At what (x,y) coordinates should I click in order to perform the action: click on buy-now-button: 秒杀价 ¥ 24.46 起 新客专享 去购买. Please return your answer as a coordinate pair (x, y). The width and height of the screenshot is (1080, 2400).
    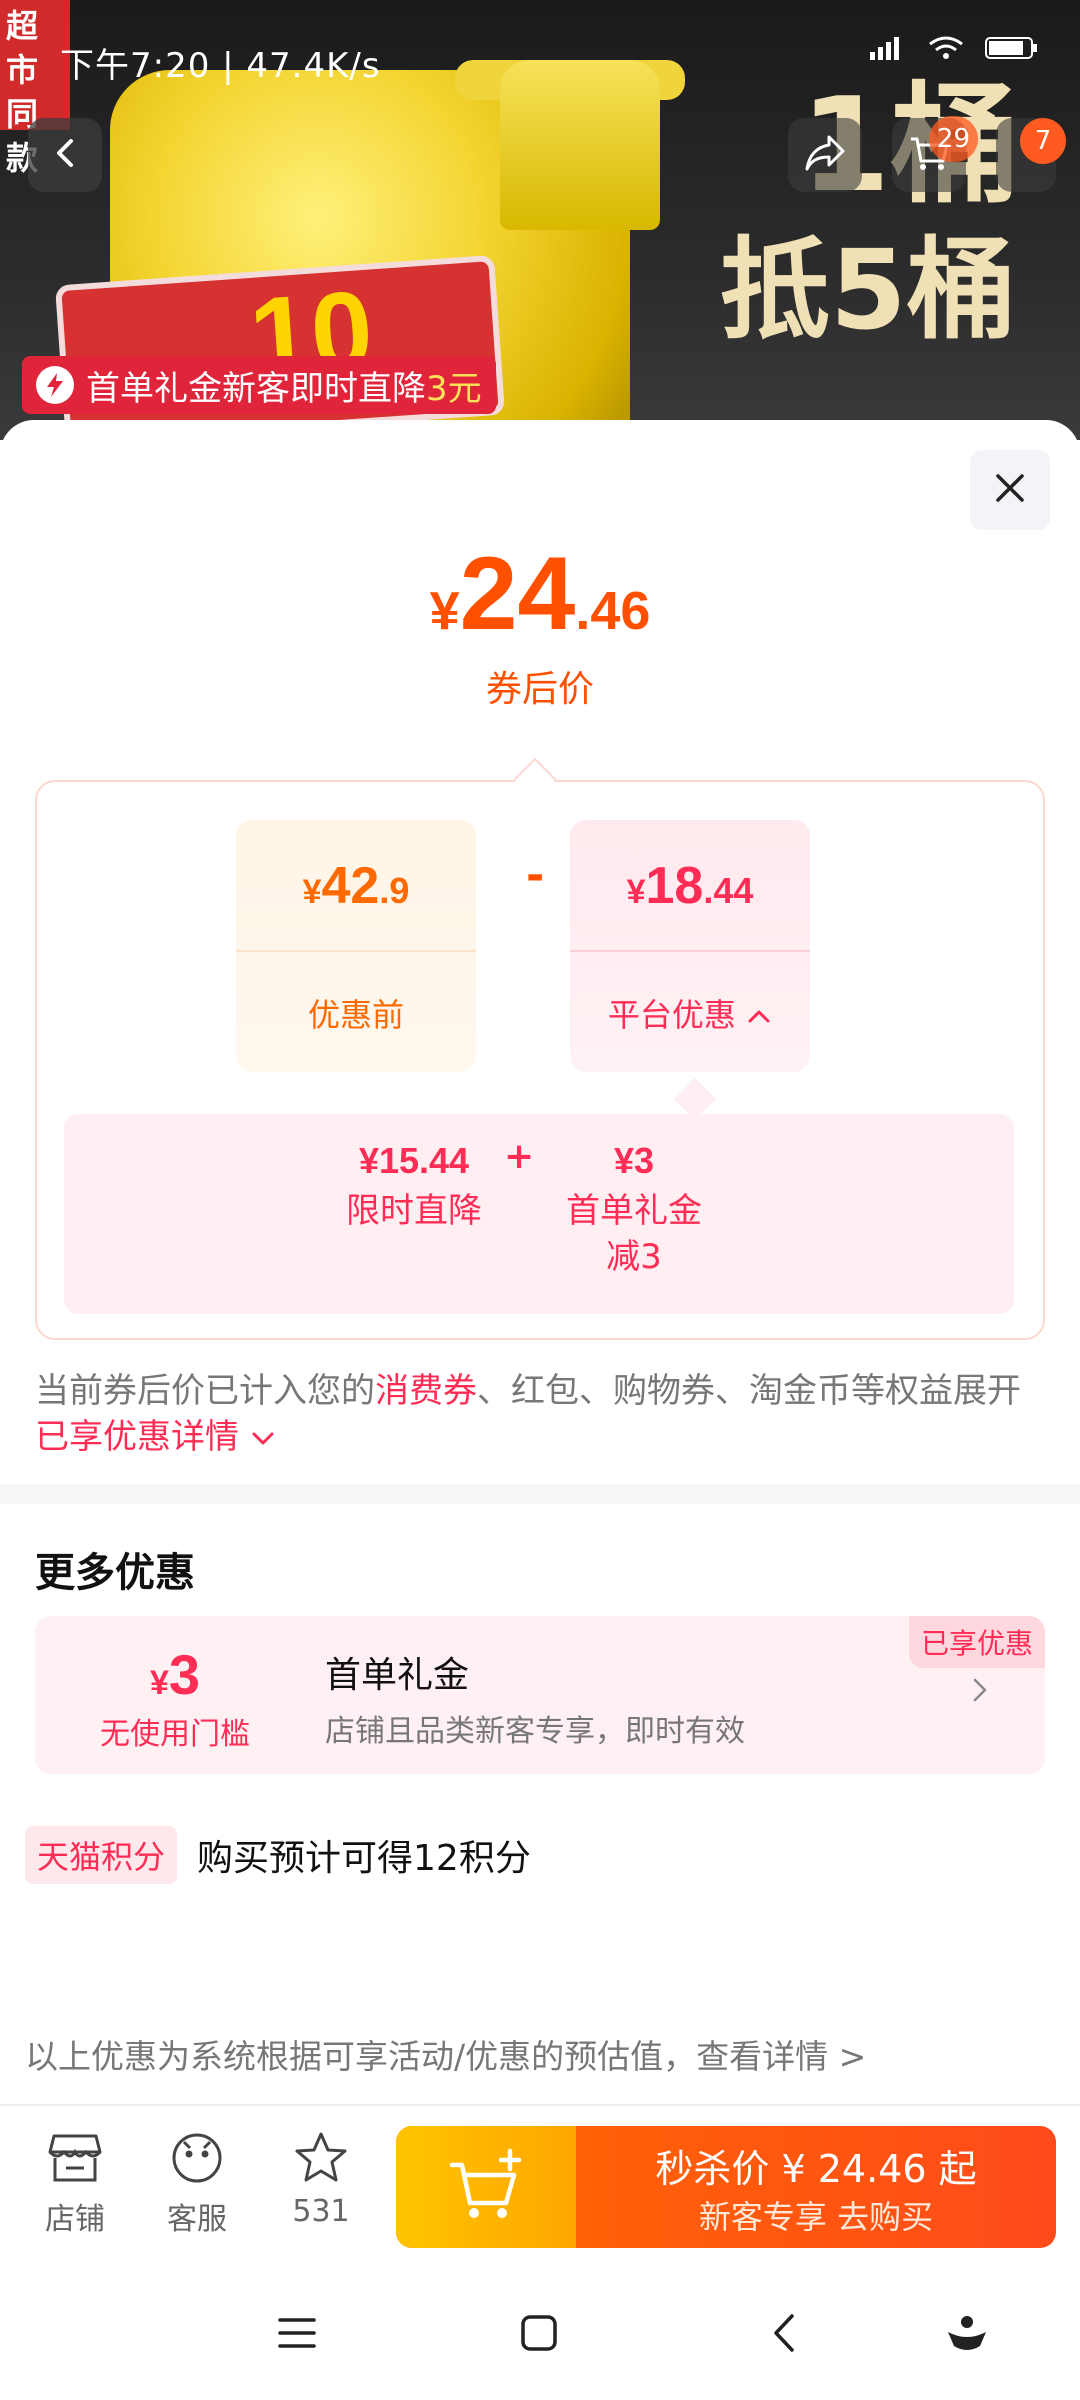
    Looking at the image, I should click on (726, 2187).